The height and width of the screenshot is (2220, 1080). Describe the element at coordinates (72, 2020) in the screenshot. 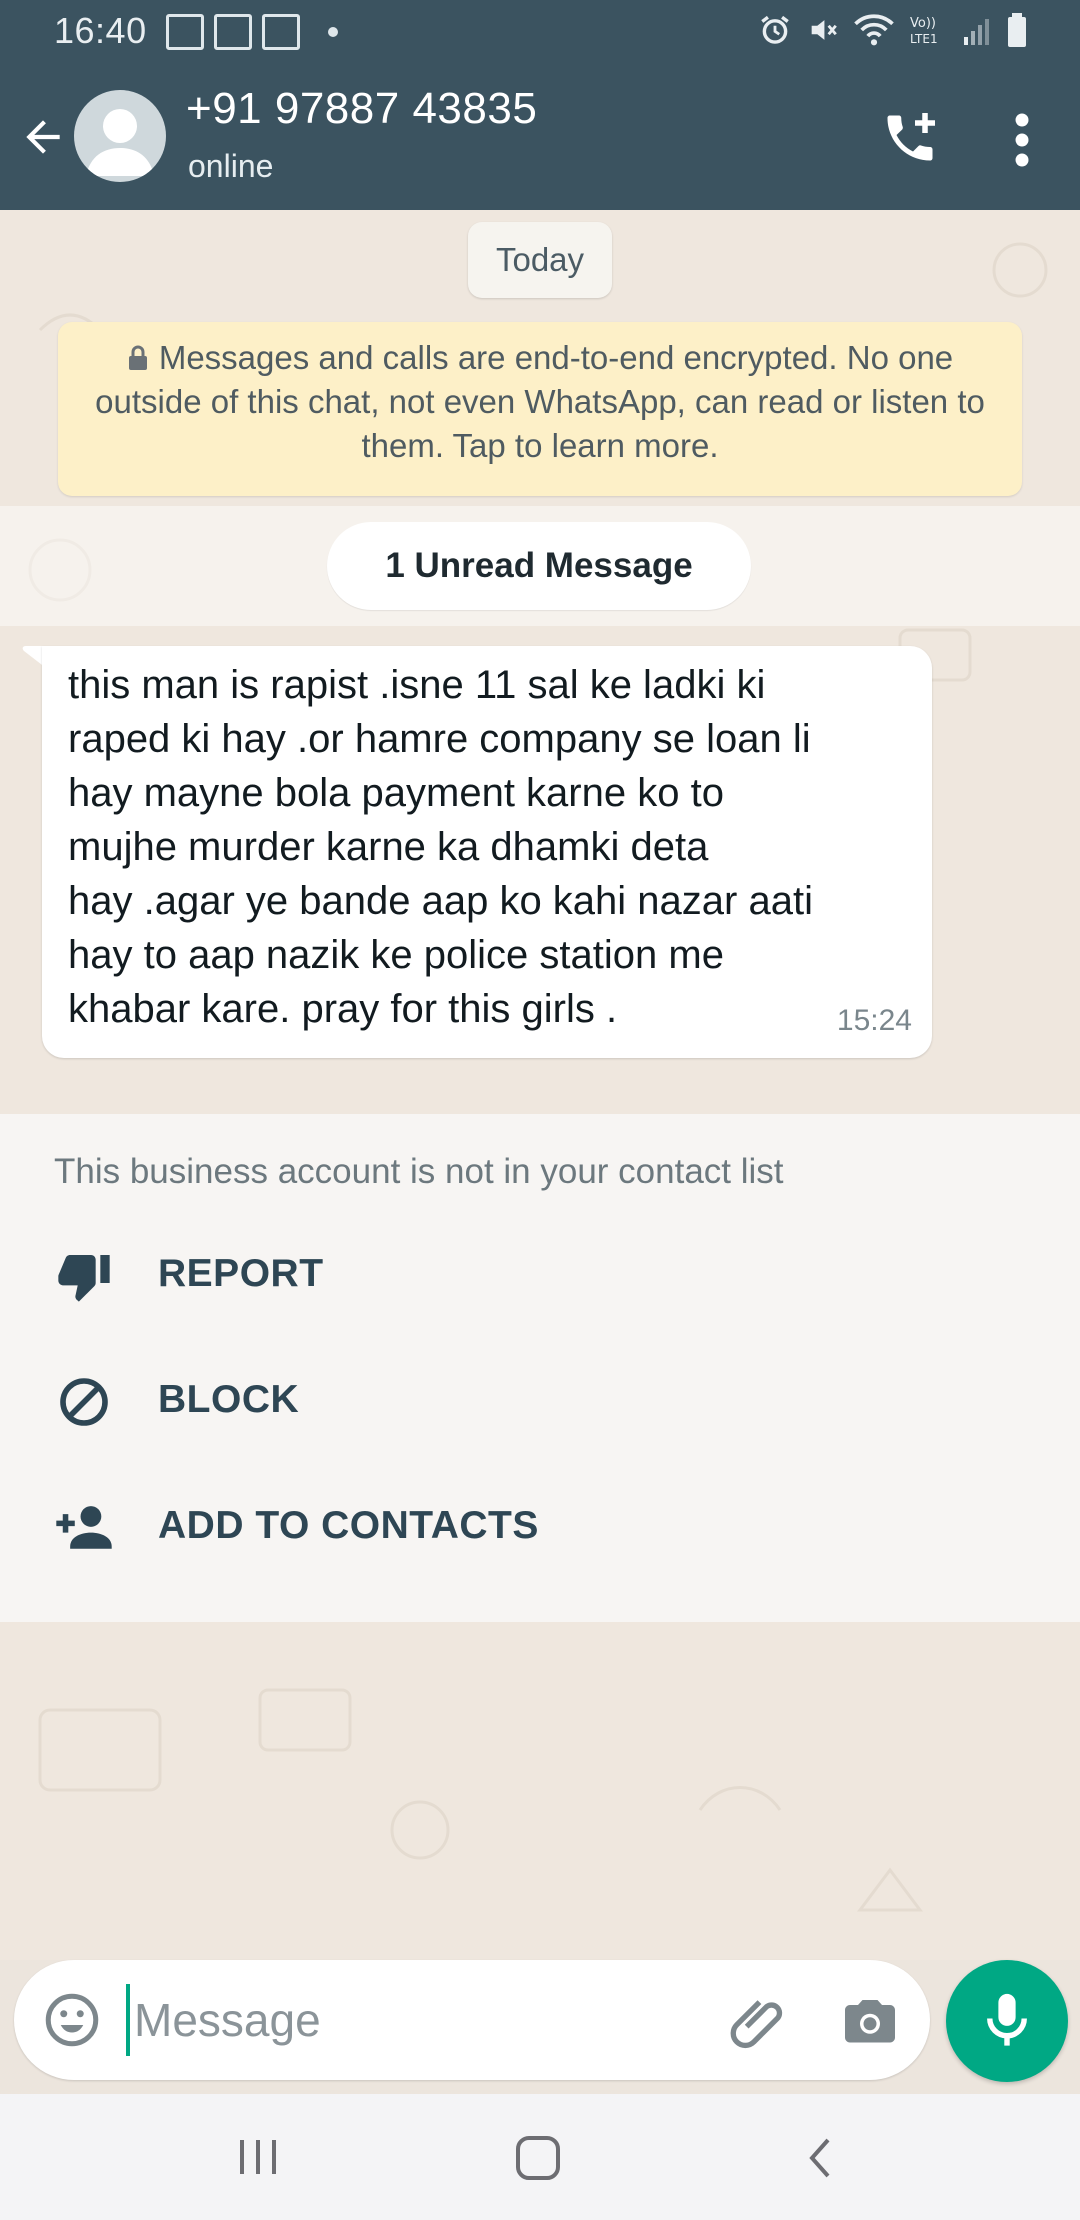

I see `emoji-icon` at that location.